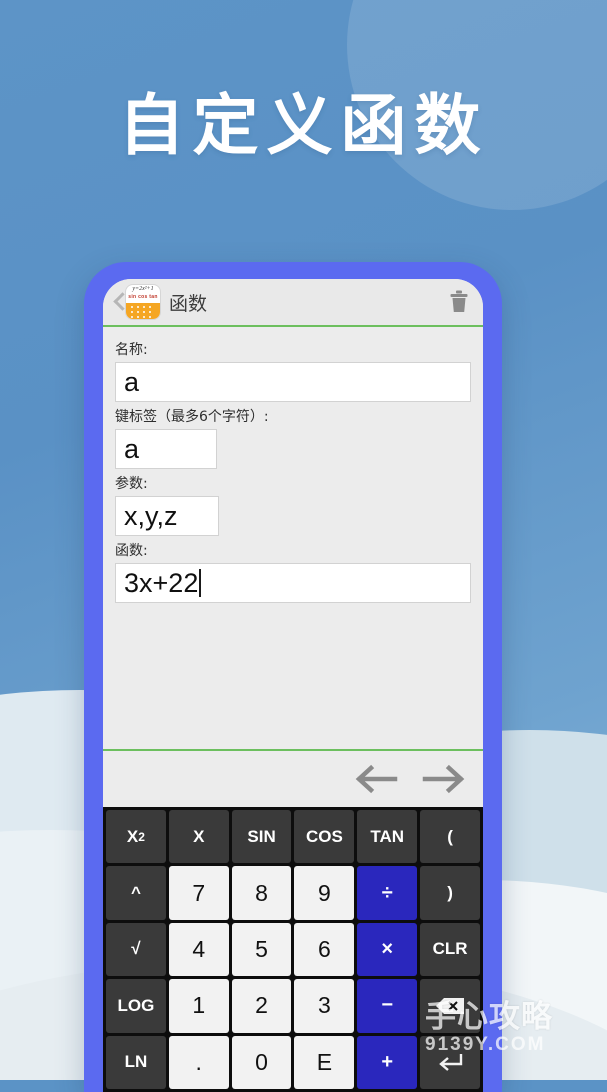 This screenshot has width=607, height=1092. I want to click on key-plus: +, so click(387, 1062).